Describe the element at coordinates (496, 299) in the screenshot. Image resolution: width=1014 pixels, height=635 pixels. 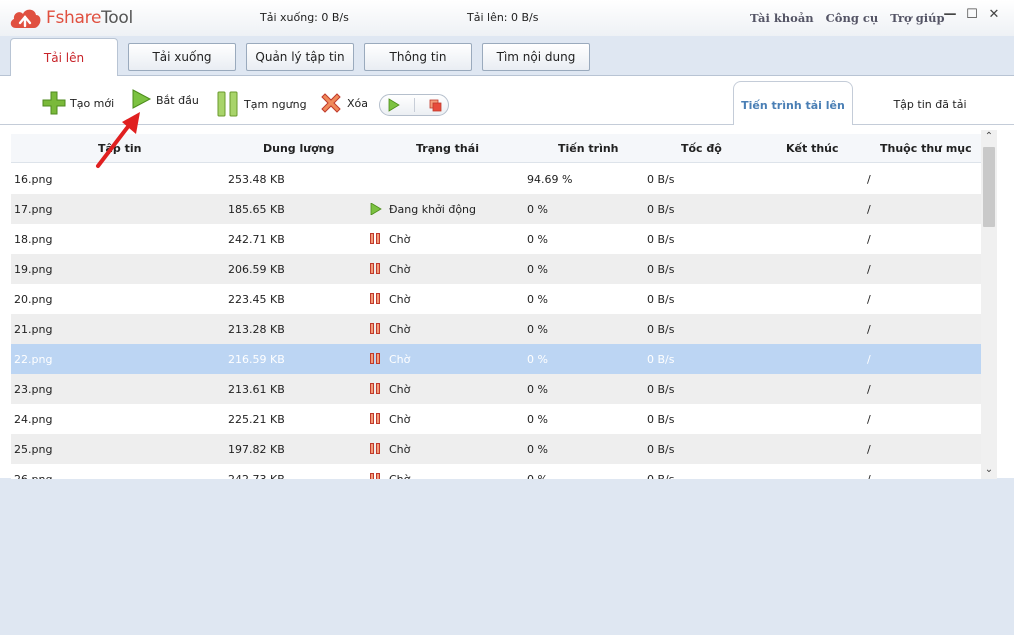
I see `table-row: 20.png 223.45 KB Chờ 0 % 0 B/s /` at that location.